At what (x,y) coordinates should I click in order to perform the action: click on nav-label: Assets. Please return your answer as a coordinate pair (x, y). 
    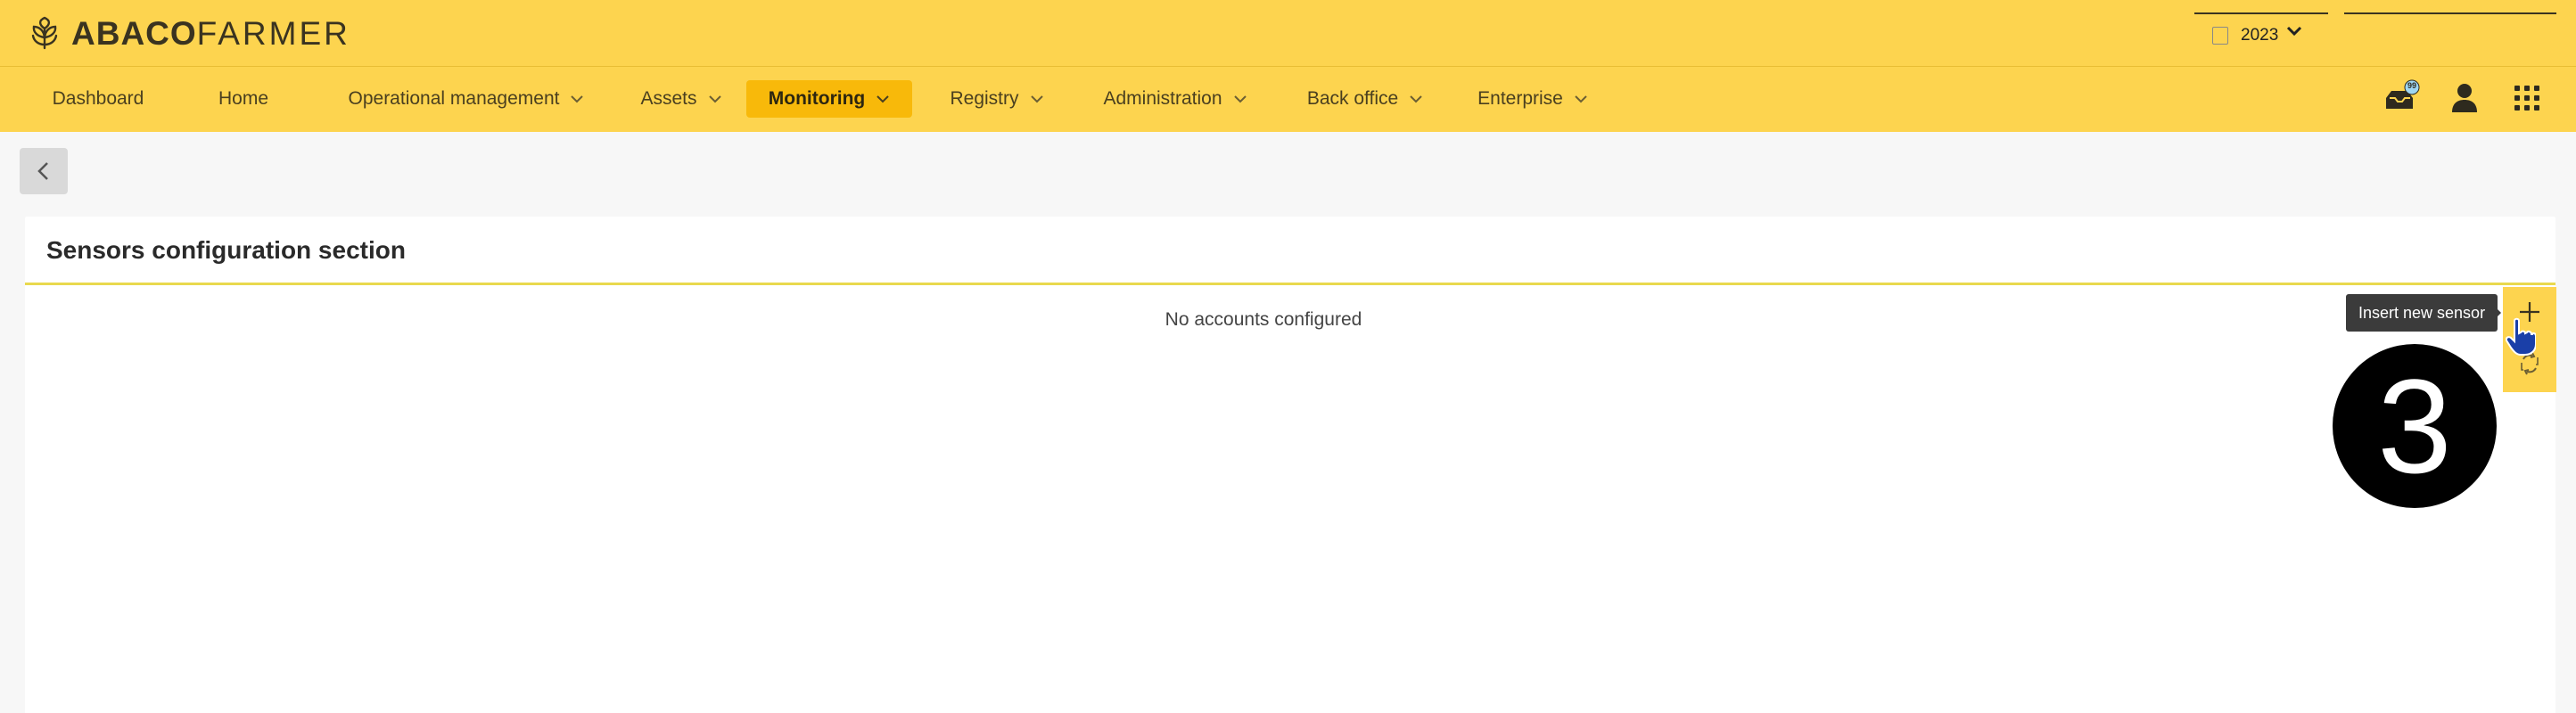
    Looking at the image, I should click on (668, 98).